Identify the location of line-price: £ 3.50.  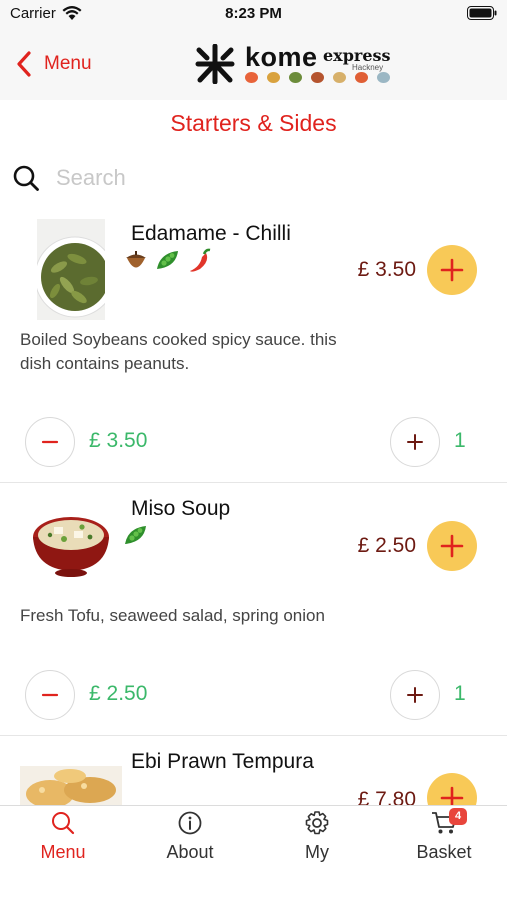
(118, 440).